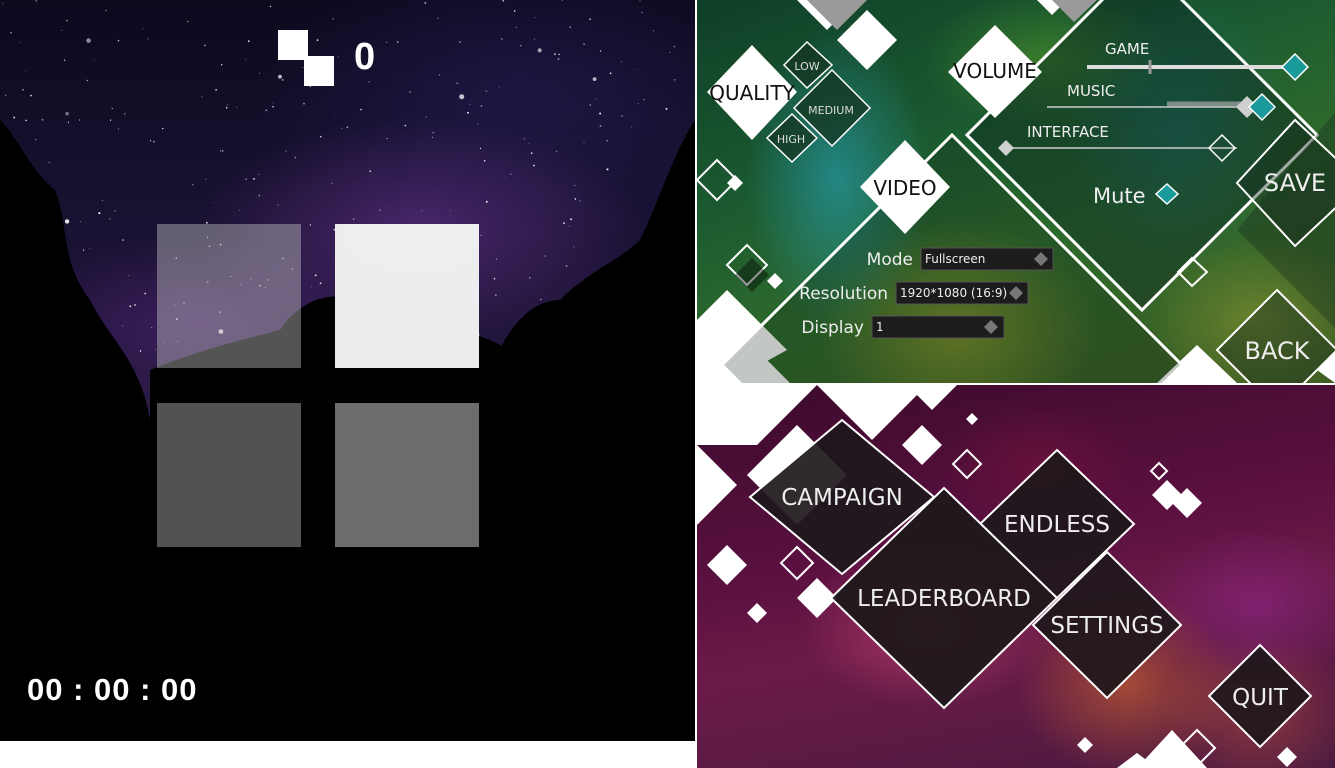  I want to click on tile-top-right, so click(407, 296).